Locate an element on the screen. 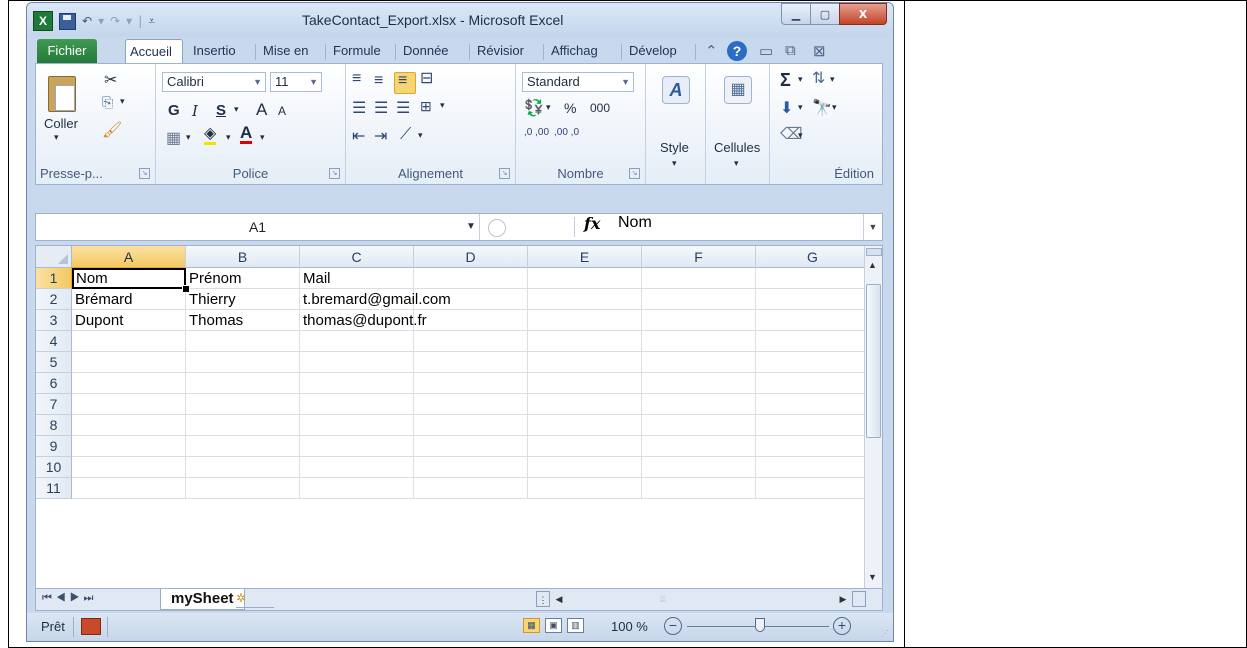 This screenshot has width=1247, height=648. vertical-scroll-thumb is located at coordinates (873, 361).